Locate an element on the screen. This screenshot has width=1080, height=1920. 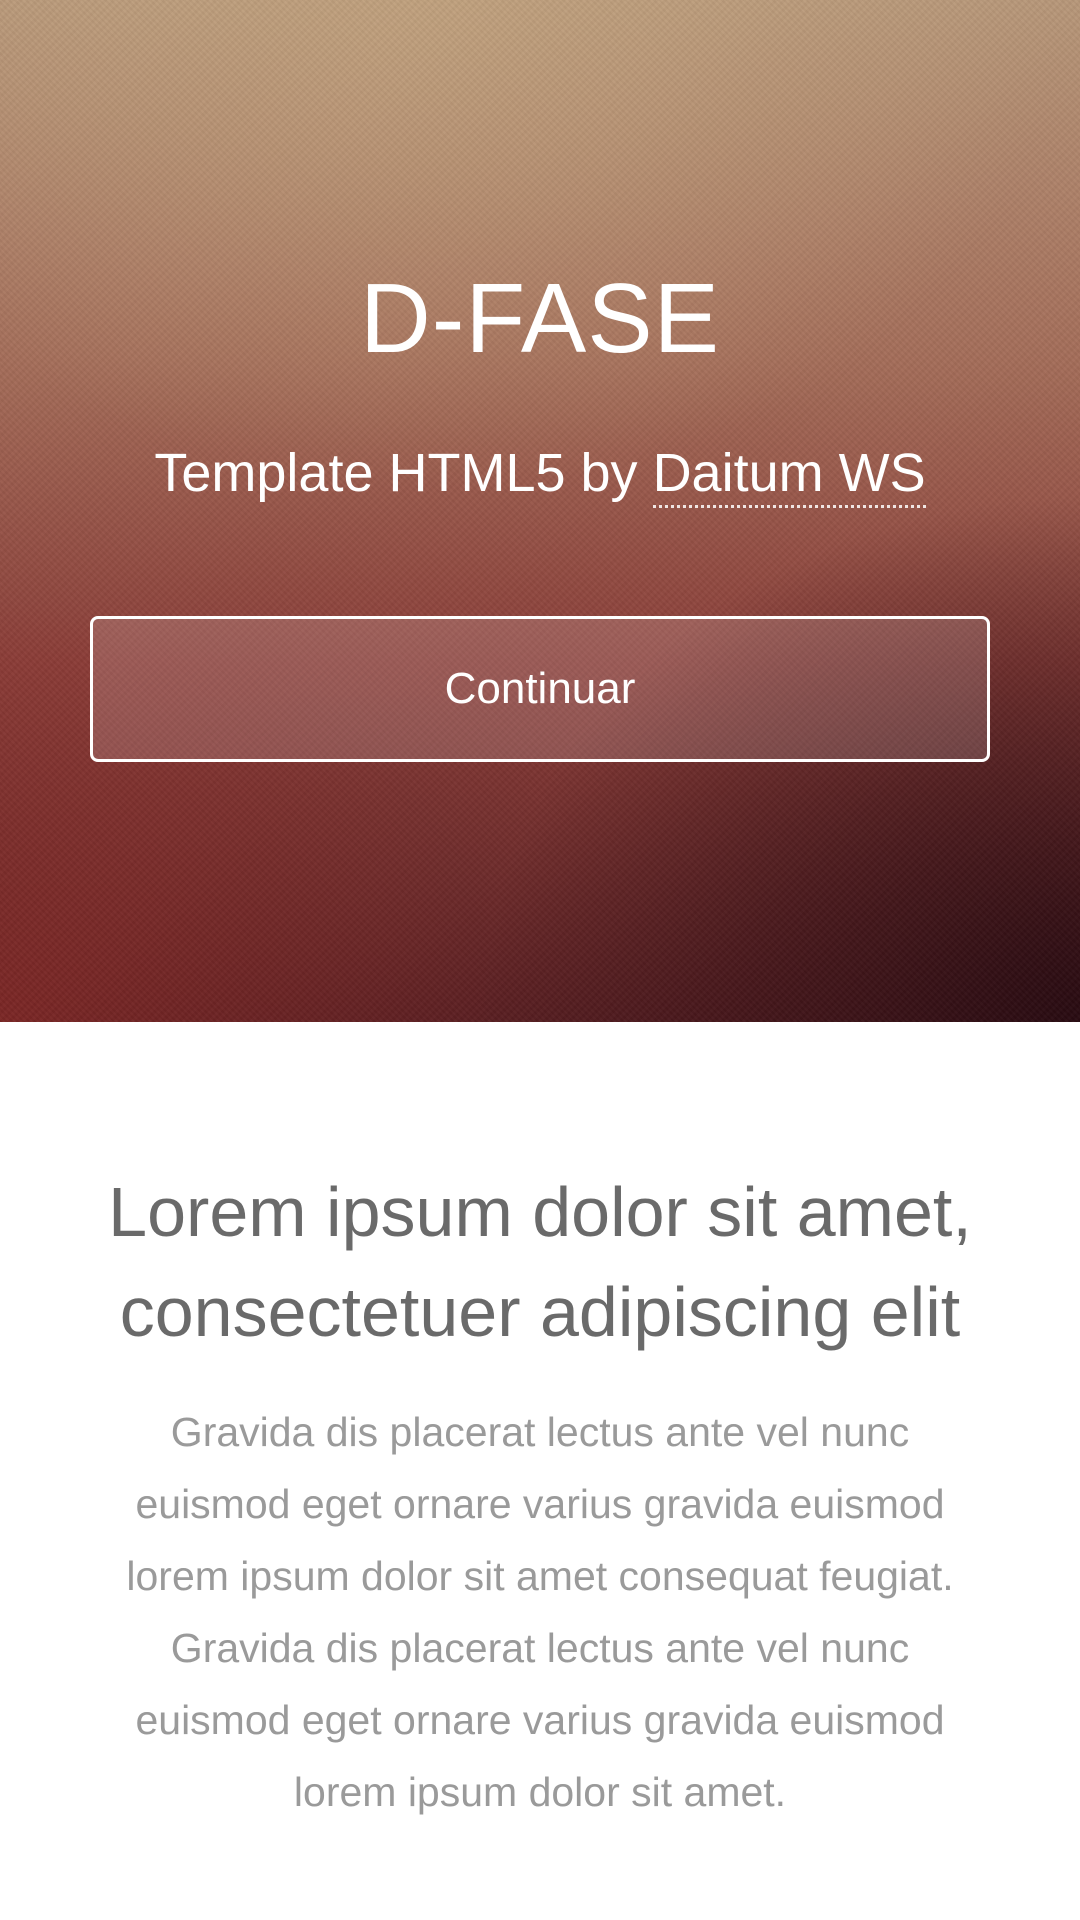
subtitle-text: Template HTML5 by is located at coordinates (403, 473).